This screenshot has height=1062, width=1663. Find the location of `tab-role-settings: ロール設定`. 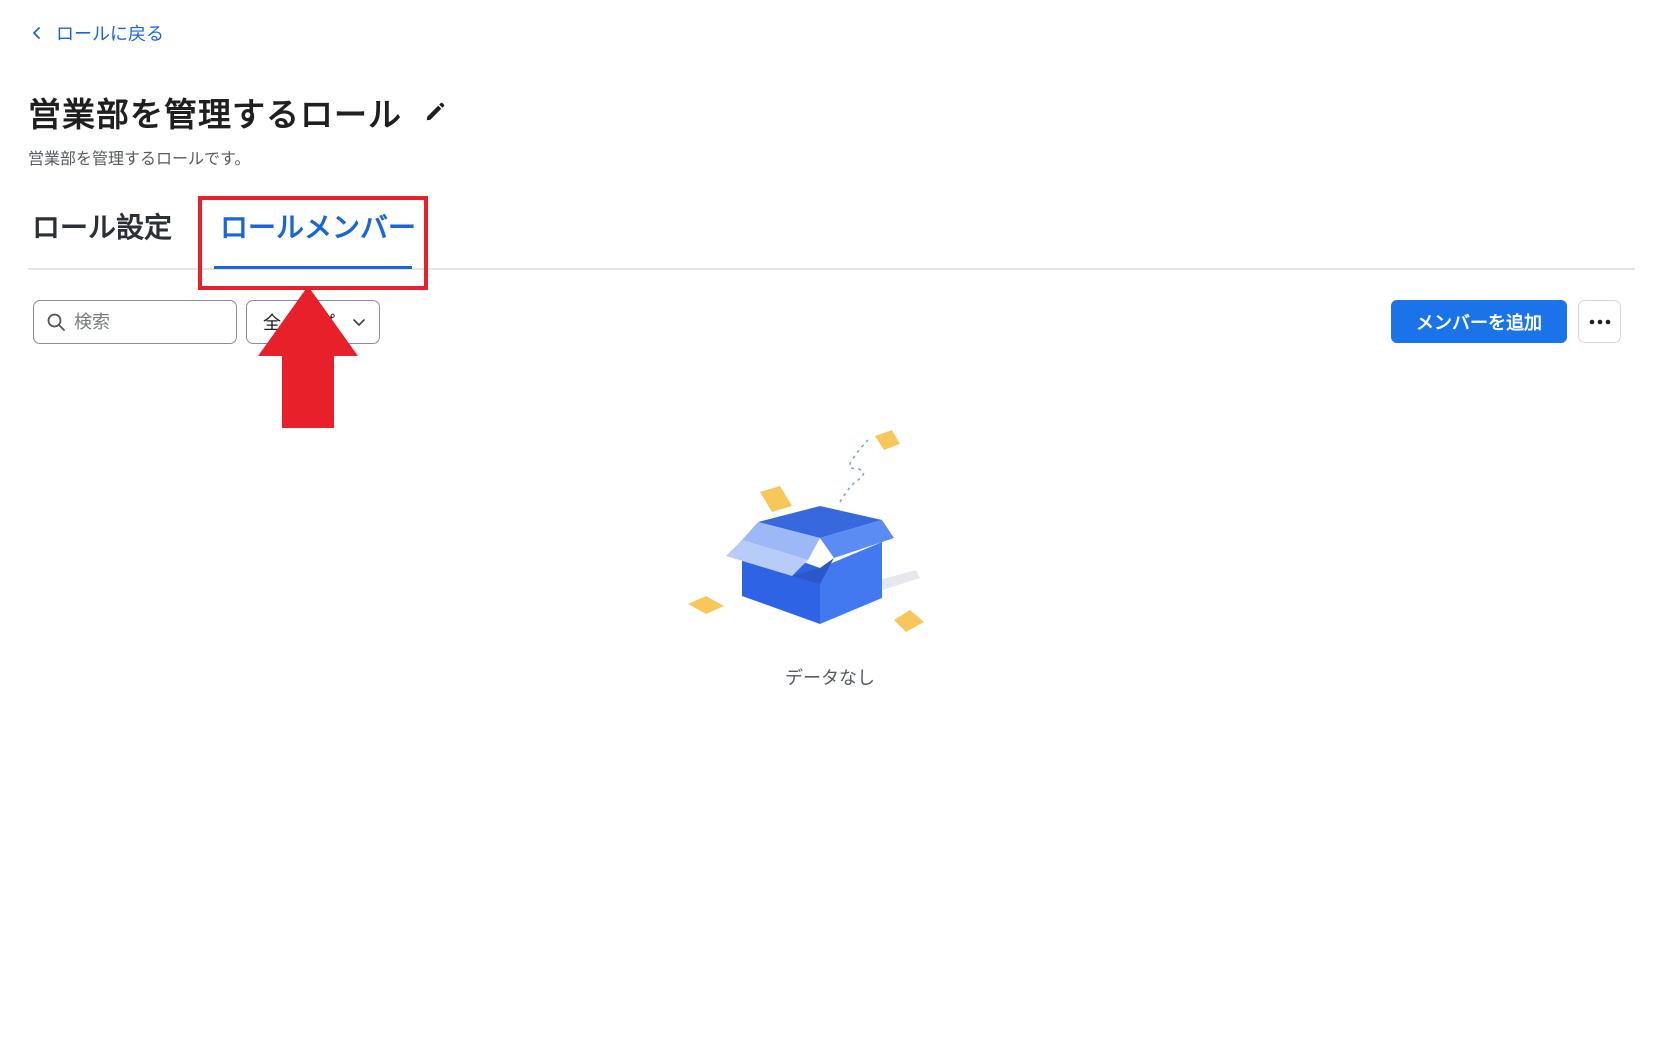

tab-role-settings: ロール設定 is located at coordinates (102, 237).